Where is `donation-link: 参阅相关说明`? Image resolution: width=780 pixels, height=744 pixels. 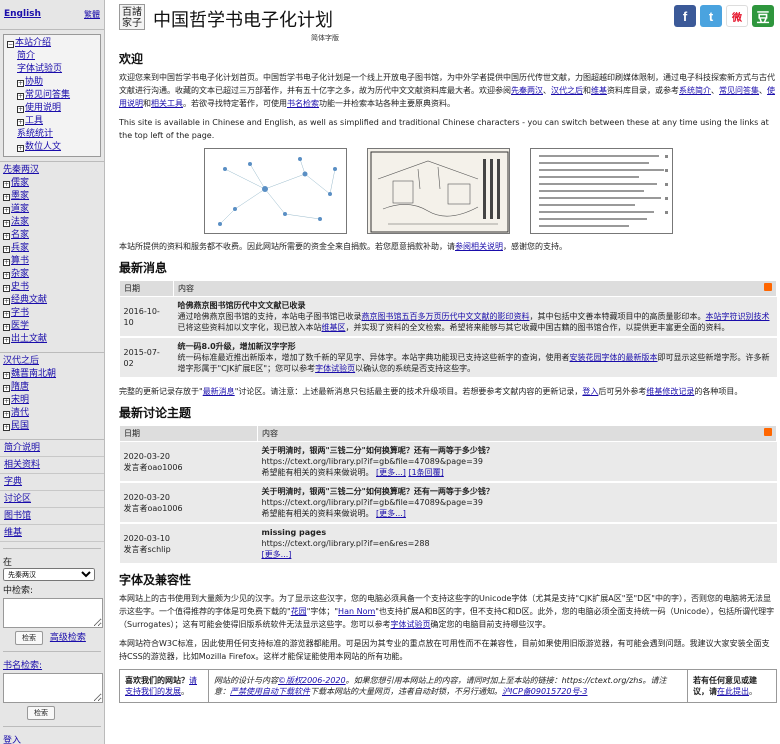
donation-link: 参阅相关说明 is located at coordinates (479, 246).